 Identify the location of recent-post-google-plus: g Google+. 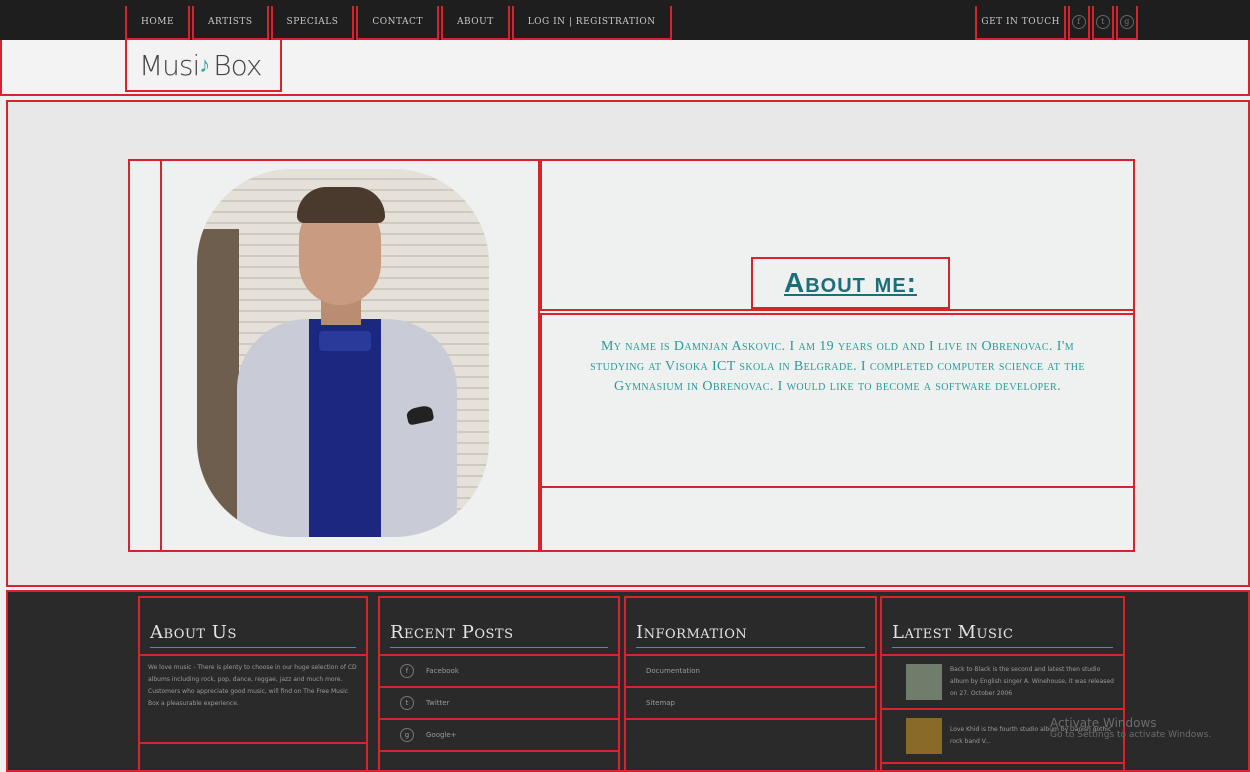
(499, 736).